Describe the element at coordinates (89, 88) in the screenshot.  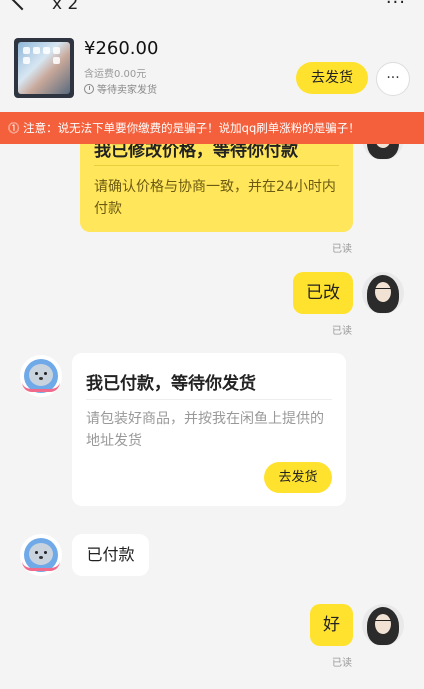
I see `clock-icon` at that location.